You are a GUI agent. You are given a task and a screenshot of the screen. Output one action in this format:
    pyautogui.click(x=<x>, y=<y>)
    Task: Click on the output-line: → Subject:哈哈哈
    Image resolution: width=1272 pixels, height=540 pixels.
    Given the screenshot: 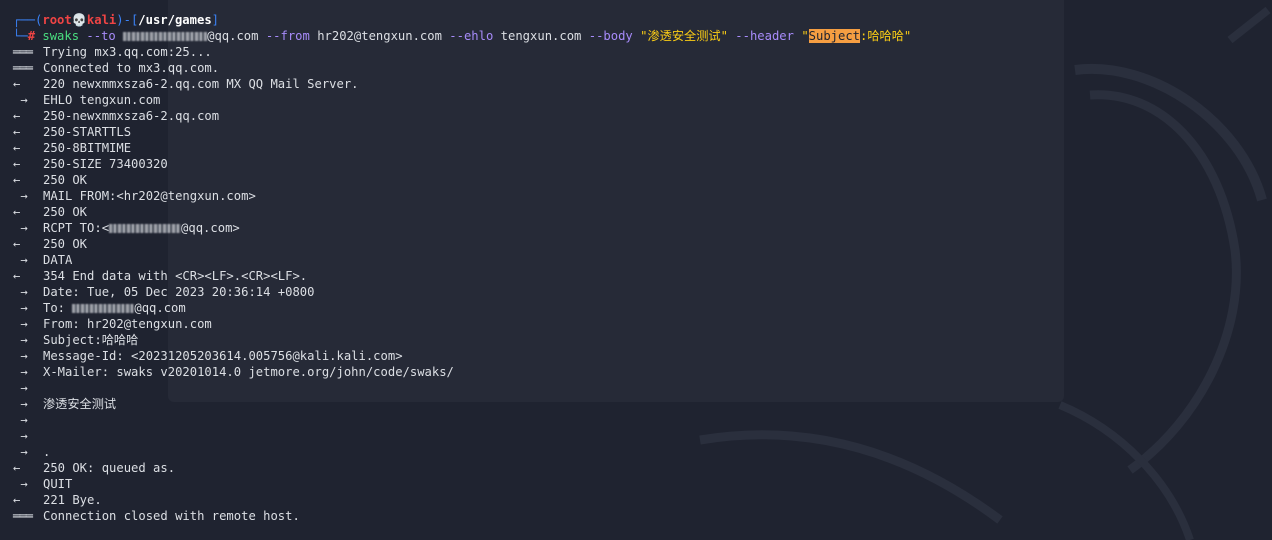 What is the action you would take?
    pyautogui.click(x=636, y=340)
    